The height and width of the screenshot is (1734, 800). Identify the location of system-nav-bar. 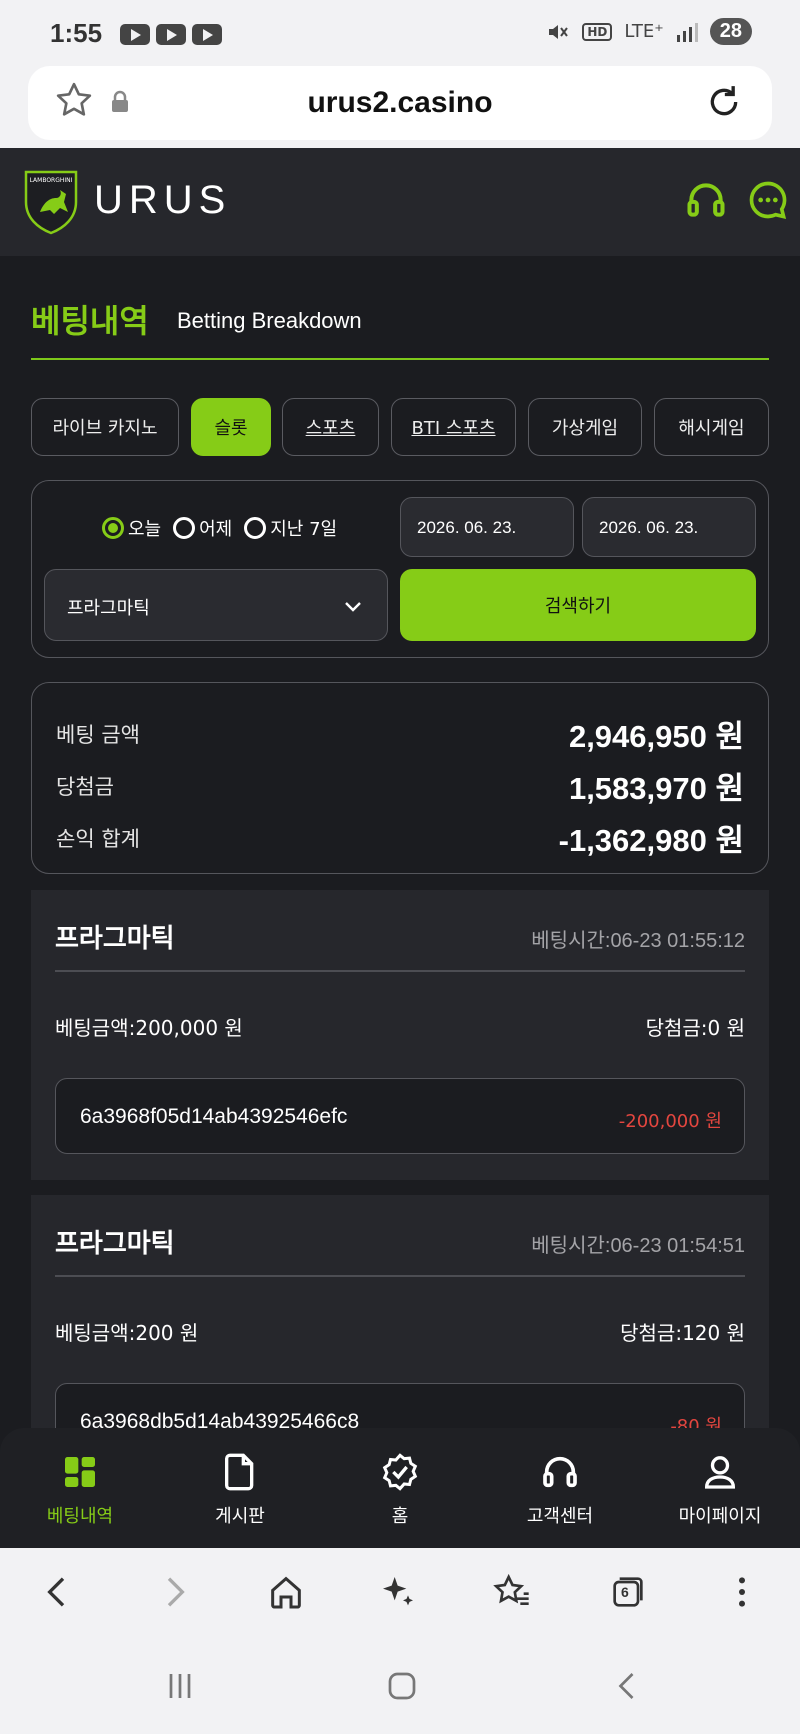
(400, 1686).